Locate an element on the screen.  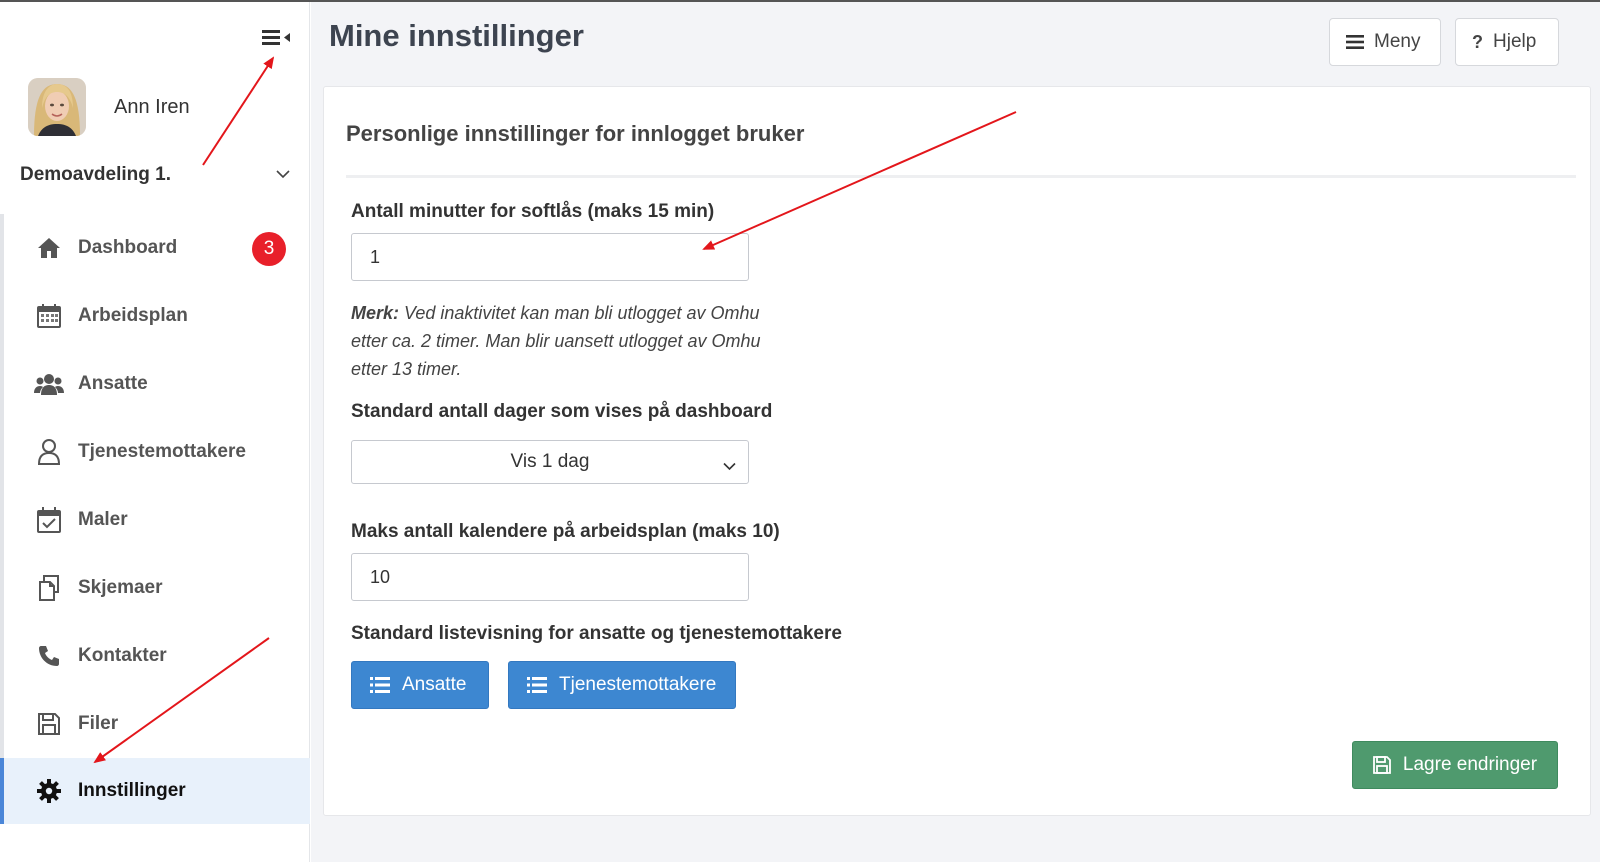
page-title: Mine innstillinger is located at coordinates (456, 35).